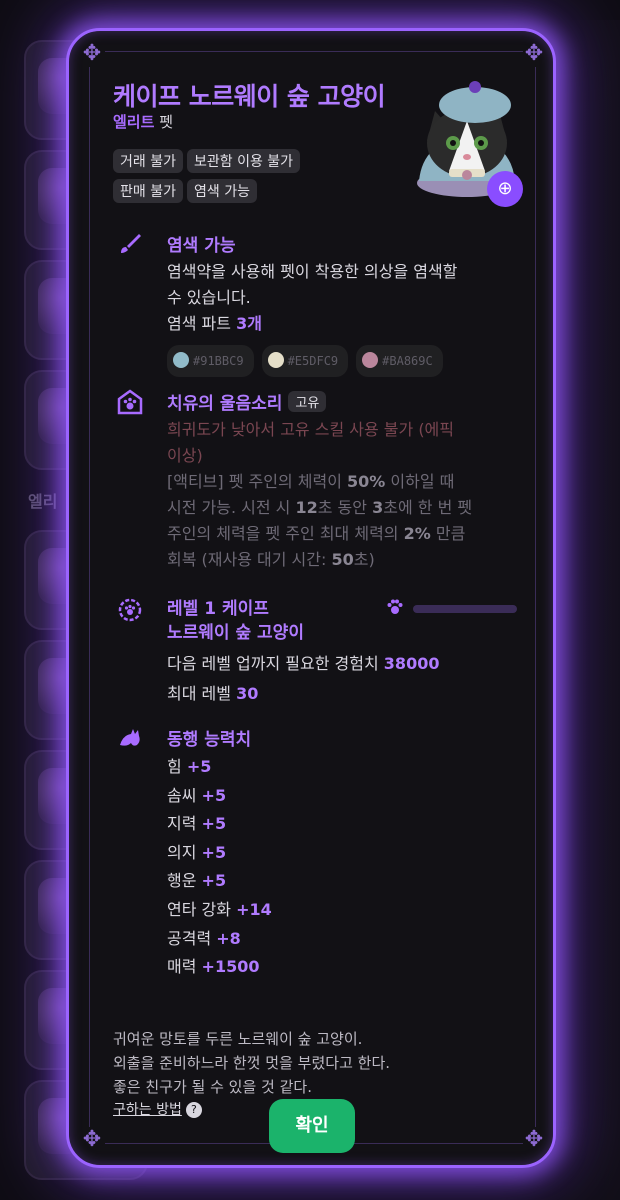 The height and width of the screenshot is (1200, 620). What do you see at coordinates (238, 1039) in the screenshot?
I see `description-line: 귀여운 망토를 두른 노르웨이 숲 고양이.` at bounding box center [238, 1039].